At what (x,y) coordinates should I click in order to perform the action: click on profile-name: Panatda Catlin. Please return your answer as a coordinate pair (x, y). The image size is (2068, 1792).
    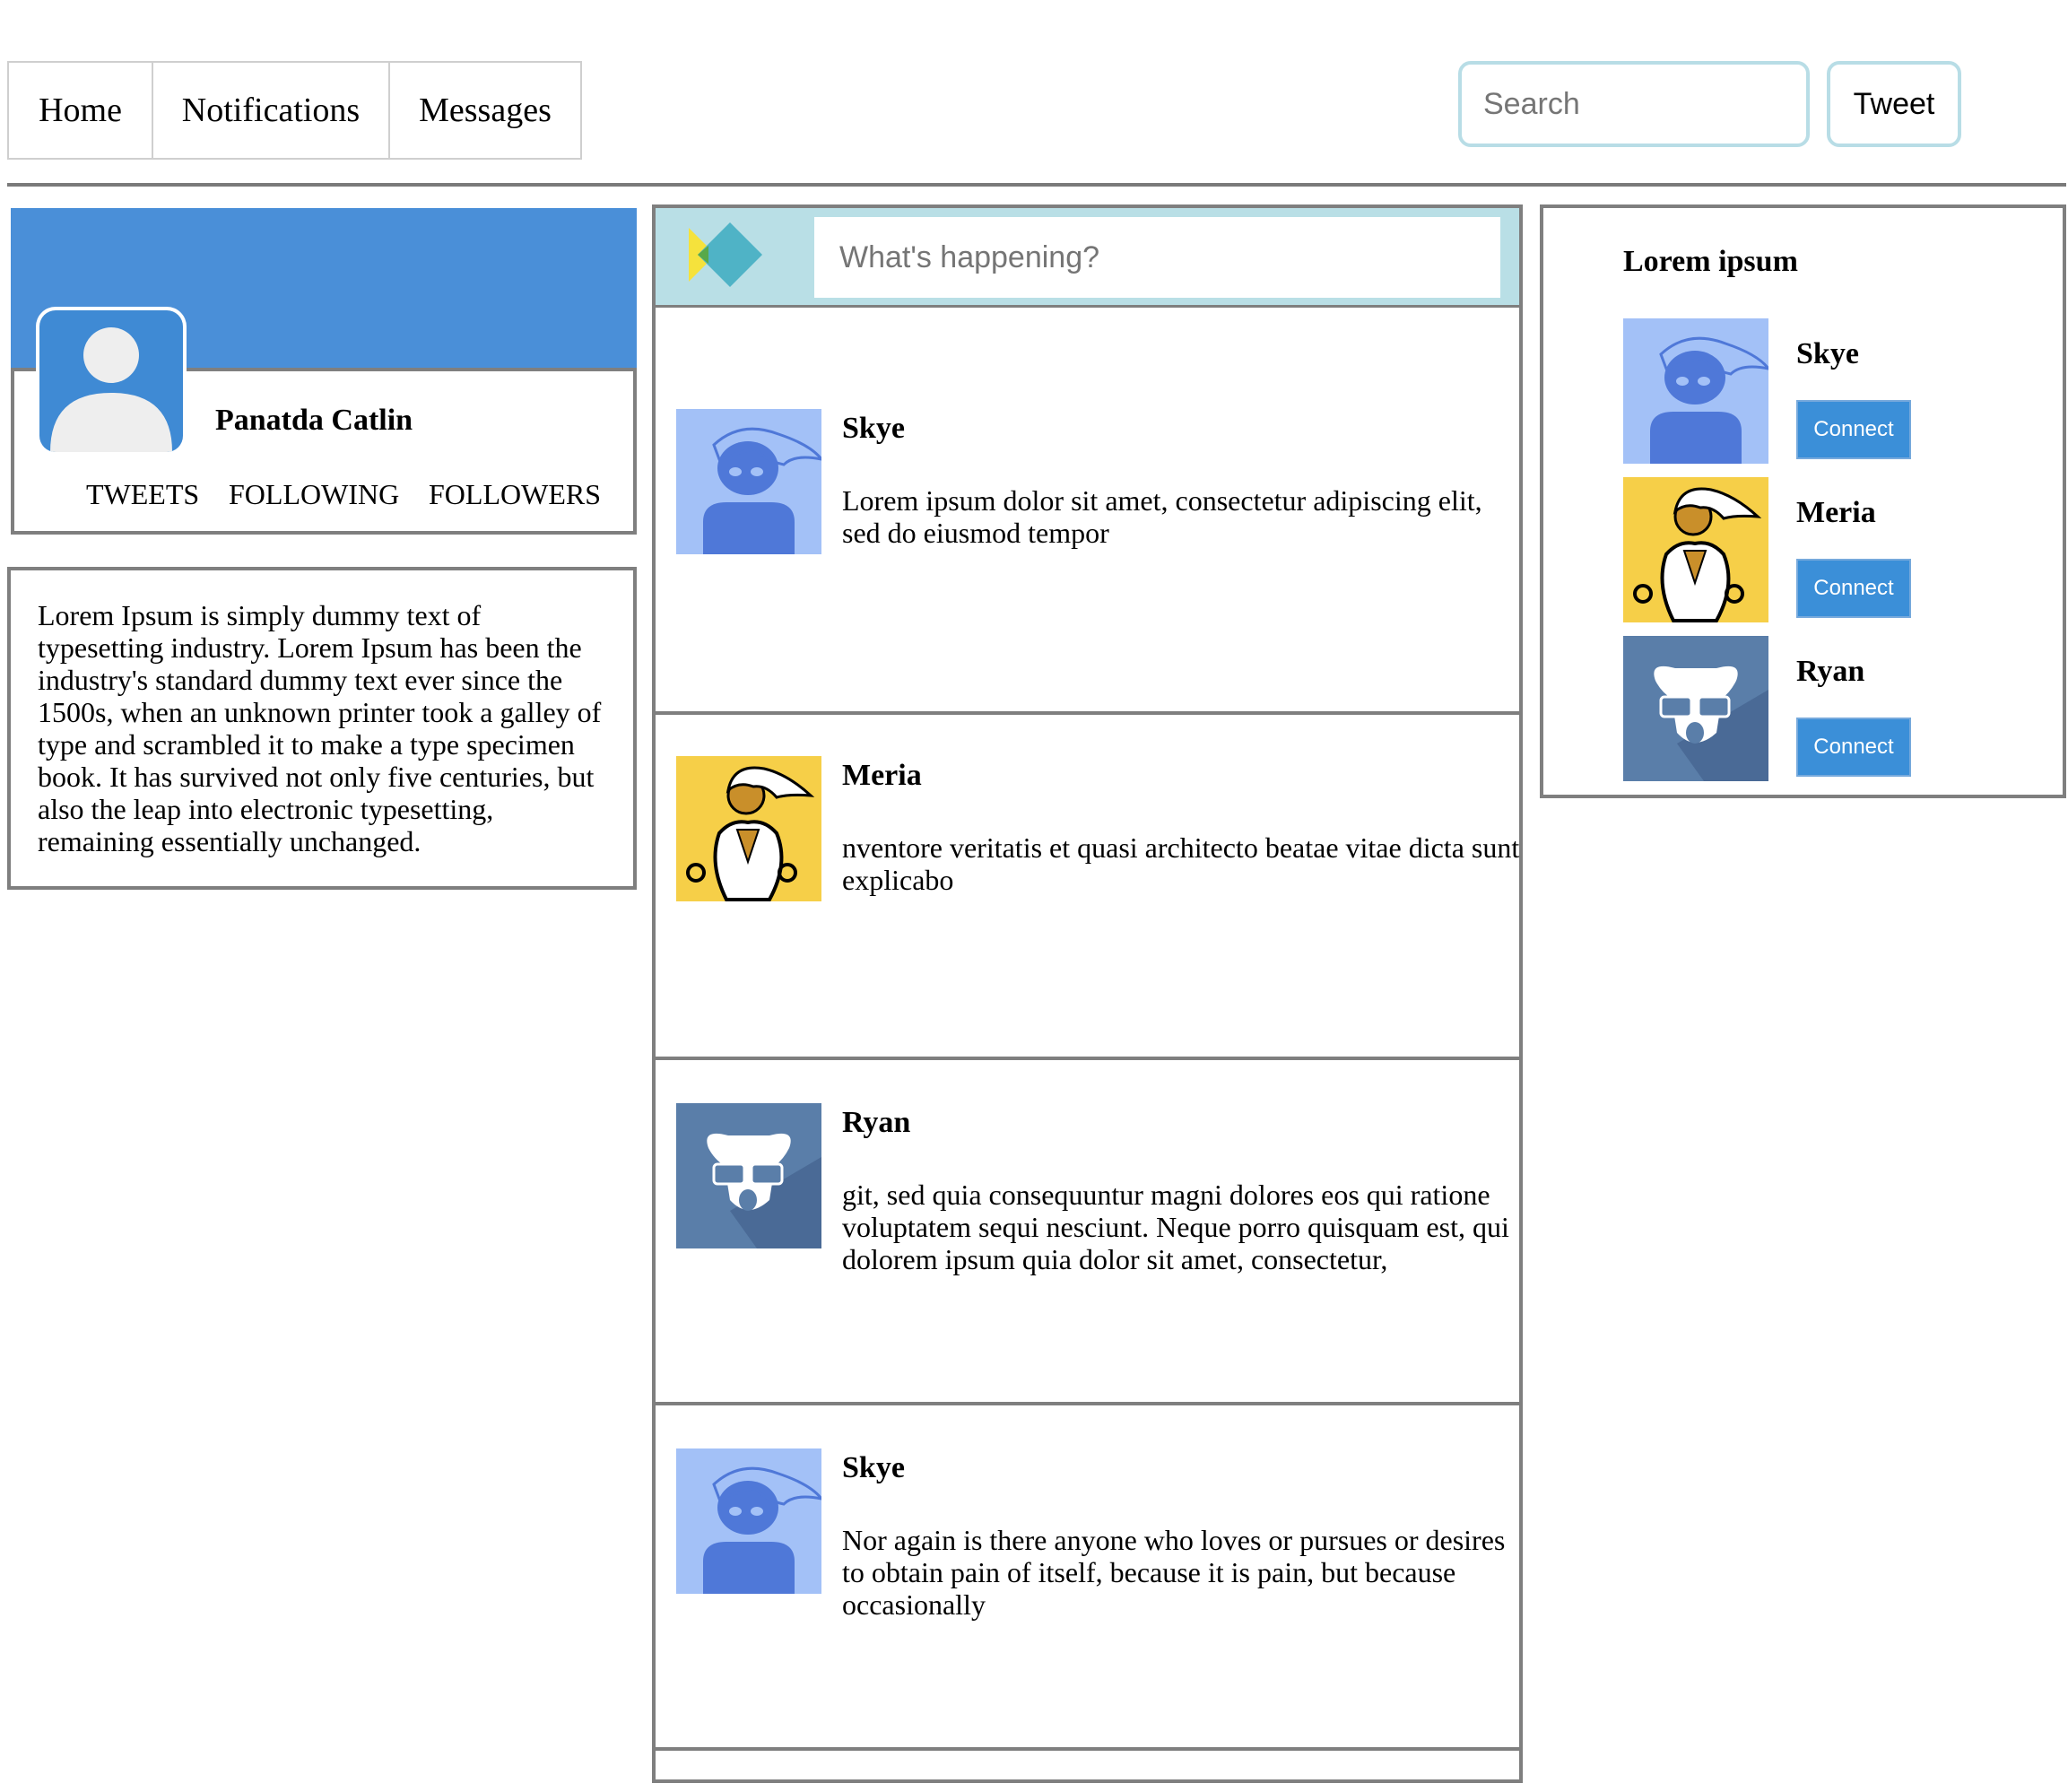
    Looking at the image, I should click on (314, 420).